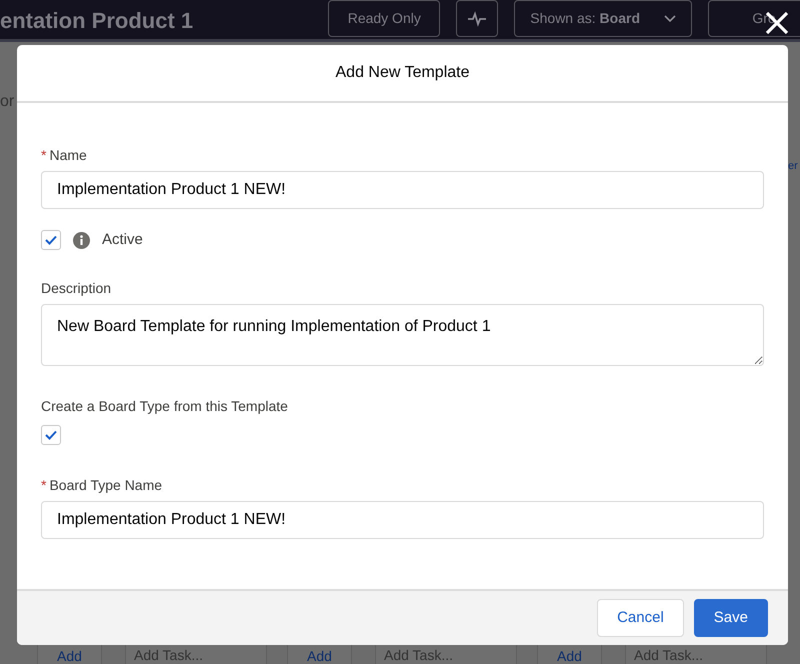 The width and height of the screenshot is (800, 664). Describe the element at coordinates (97, 21) in the screenshot. I see `page-title: entation Product 1` at that location.